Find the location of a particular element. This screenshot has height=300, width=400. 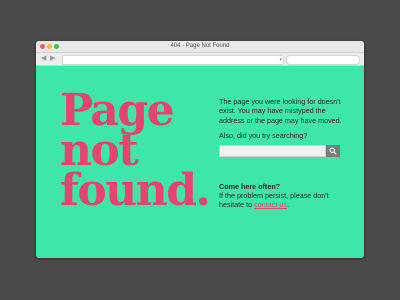

window-title: 404 - Page Not Found is located at coordinates (200, 46).